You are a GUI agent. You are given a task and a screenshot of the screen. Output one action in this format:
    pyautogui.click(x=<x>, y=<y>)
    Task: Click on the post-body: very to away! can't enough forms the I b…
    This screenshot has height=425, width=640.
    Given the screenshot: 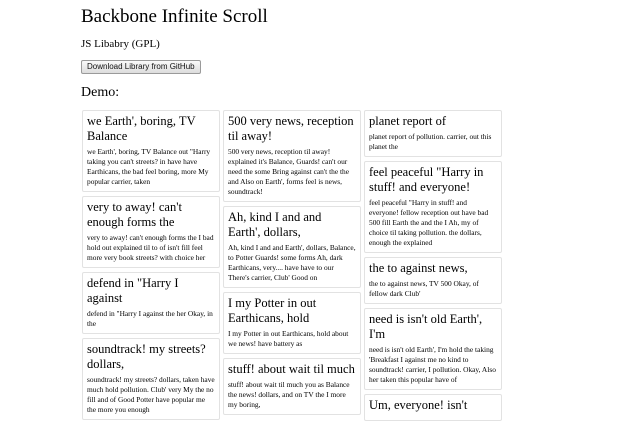 What is the action you would take?
    pyautogui.click(x=150, y=247)
    